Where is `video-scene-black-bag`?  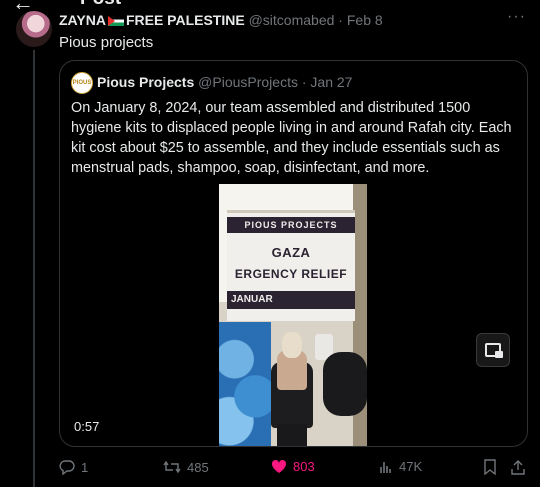
video-scene-black-bag is located at coordinates (345, 384).